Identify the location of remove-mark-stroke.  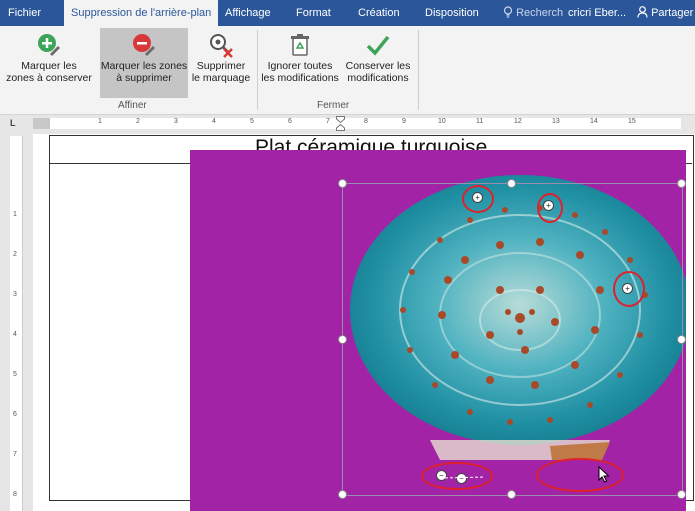
(465, 477).